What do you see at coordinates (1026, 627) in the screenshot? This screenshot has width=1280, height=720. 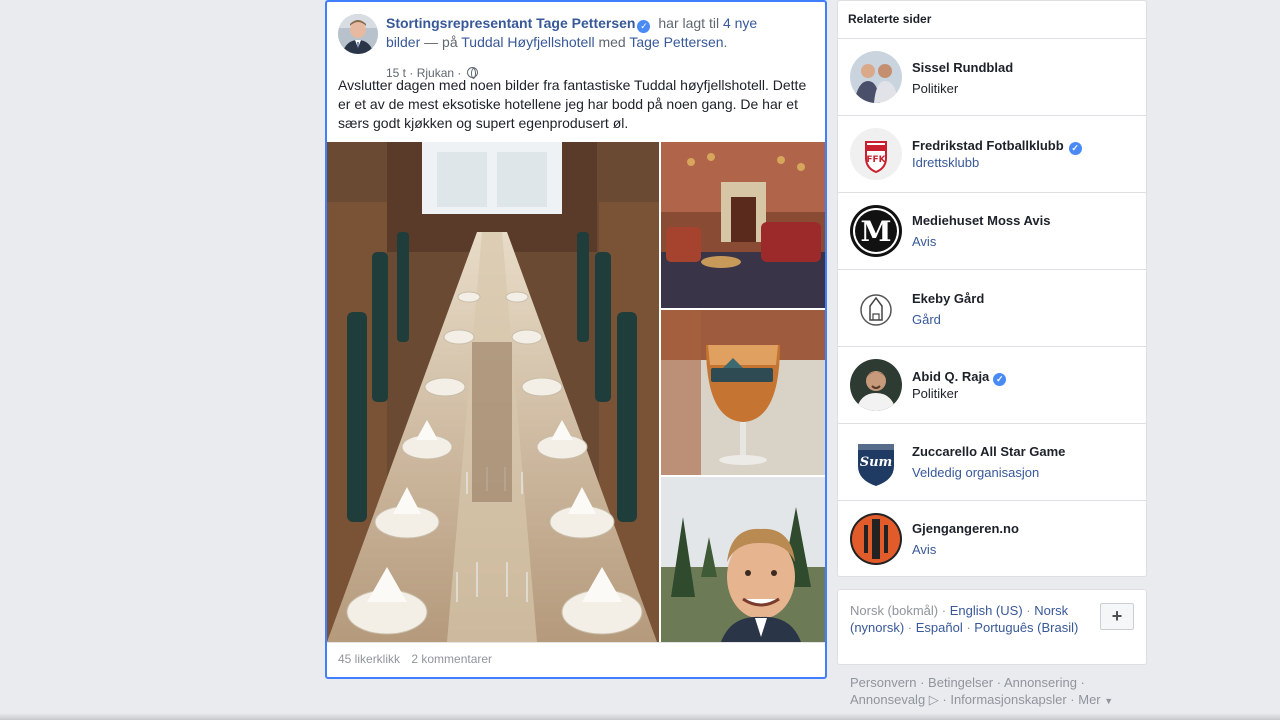 I see `language-option: Português (Brasil)` at bounding box center [1026, 627].